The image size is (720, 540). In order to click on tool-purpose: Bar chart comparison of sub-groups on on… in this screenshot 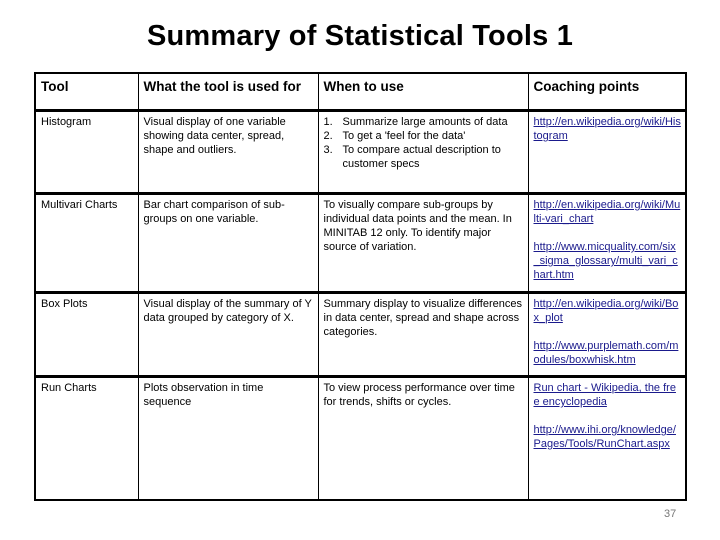, I will do `click(228, 243)`.